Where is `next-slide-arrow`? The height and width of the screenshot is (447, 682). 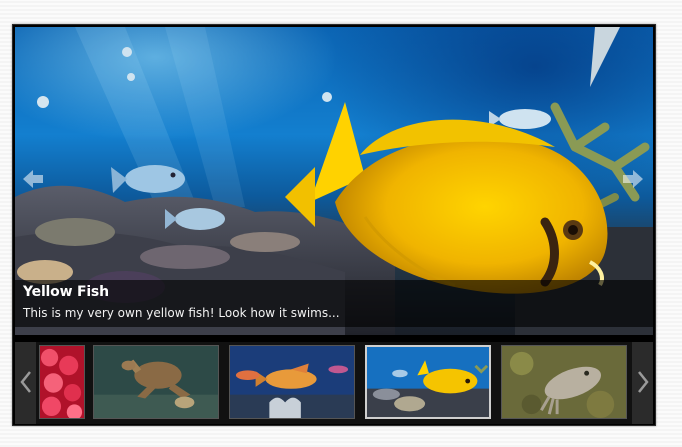 next-slide-arrow is located at coordinates (633, 179).